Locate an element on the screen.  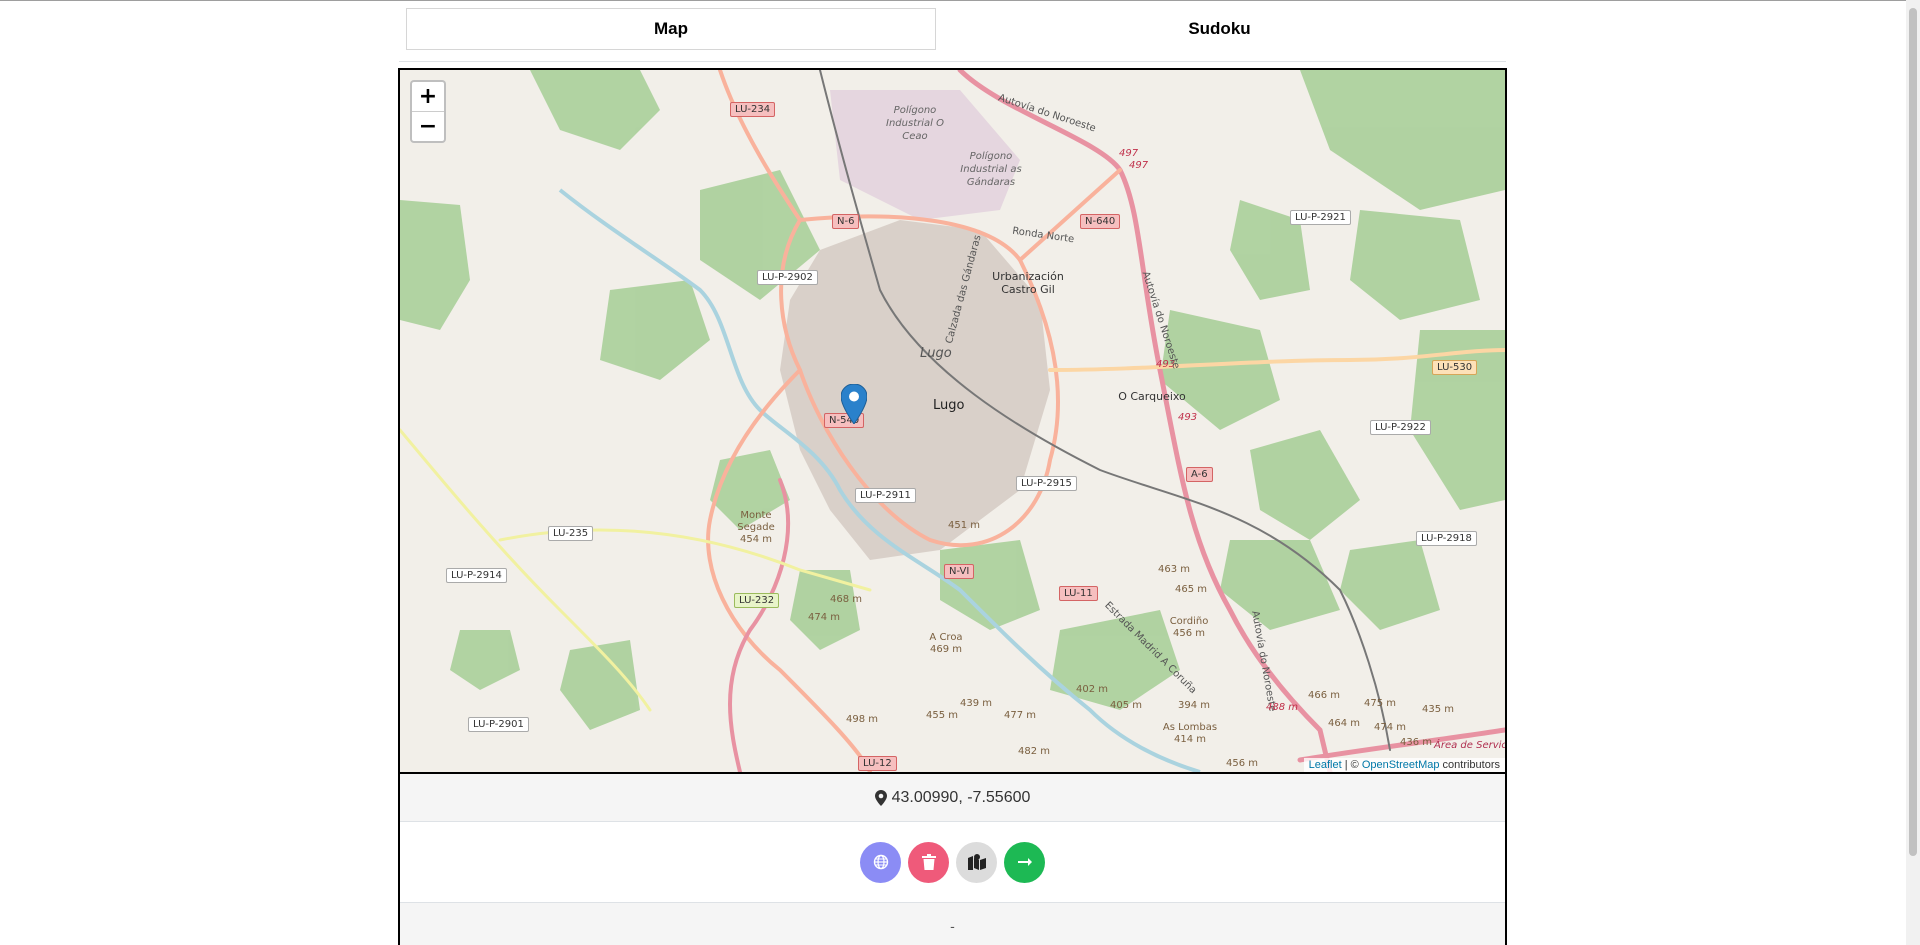
elevation-label: 482 m is located at coordinates (1034, 751).